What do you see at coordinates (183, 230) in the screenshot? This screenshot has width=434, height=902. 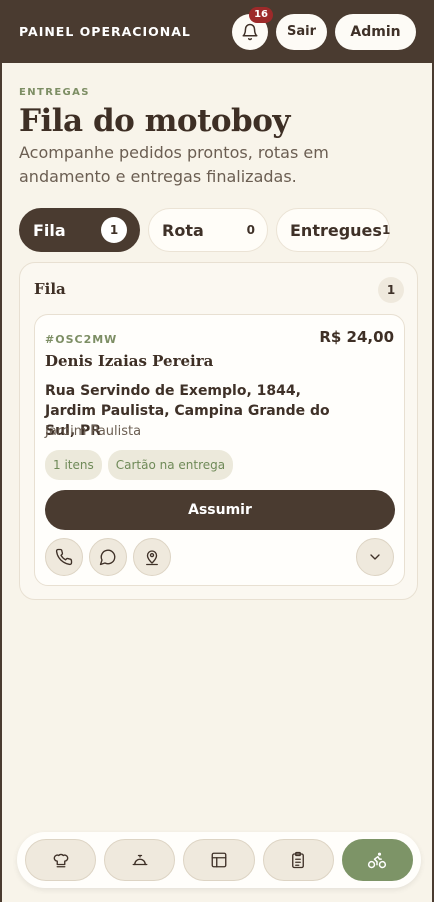 I see `tab-label: Rota` at bounding box center [183, 230].